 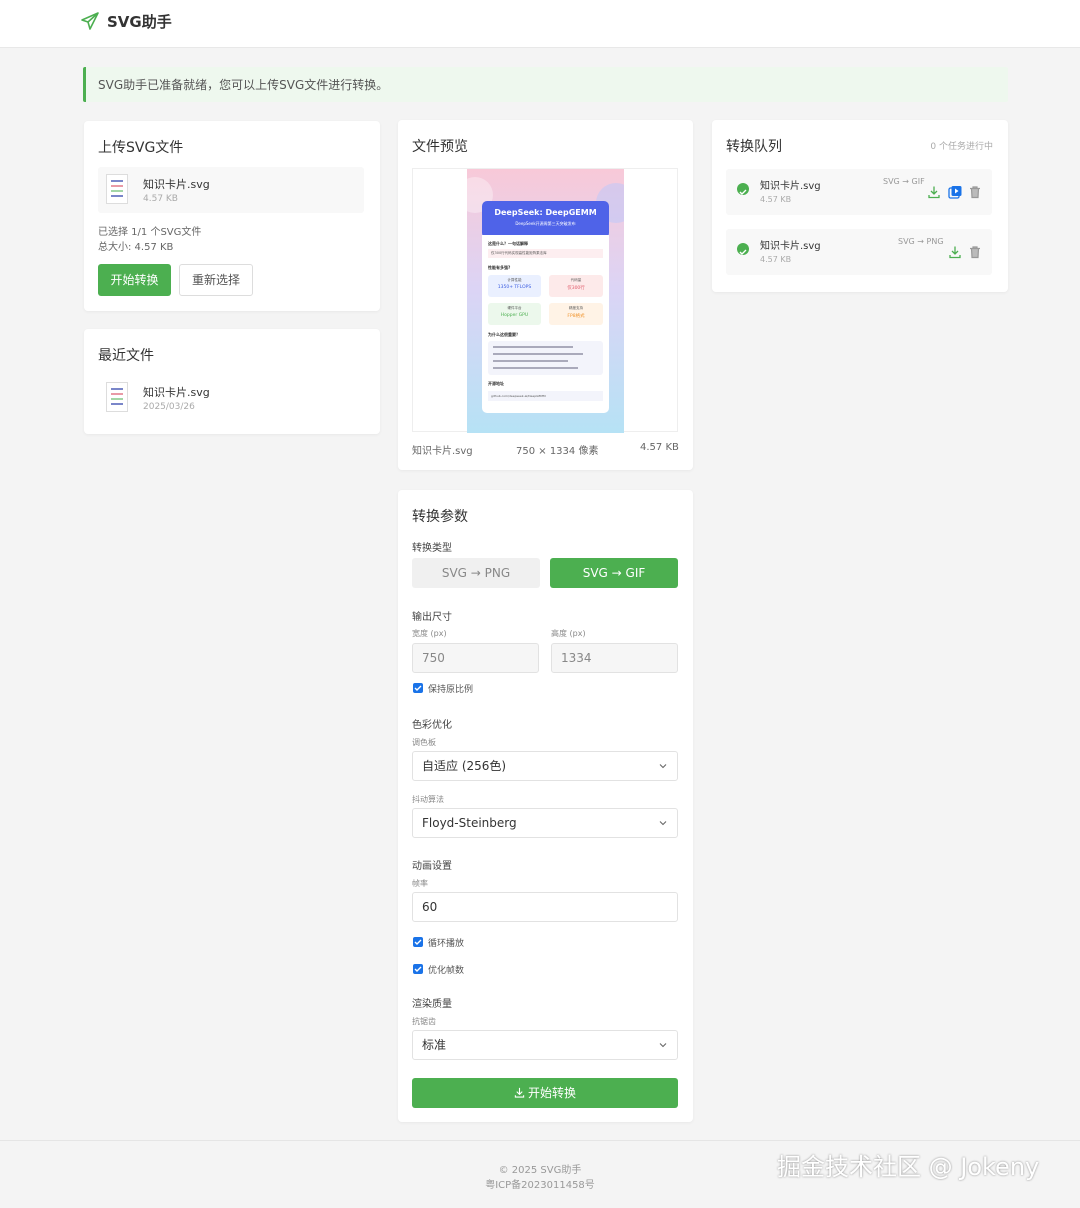 I want to click on svg-card-q1: 这是什么？一句话解释, so click(x=508, y=243).